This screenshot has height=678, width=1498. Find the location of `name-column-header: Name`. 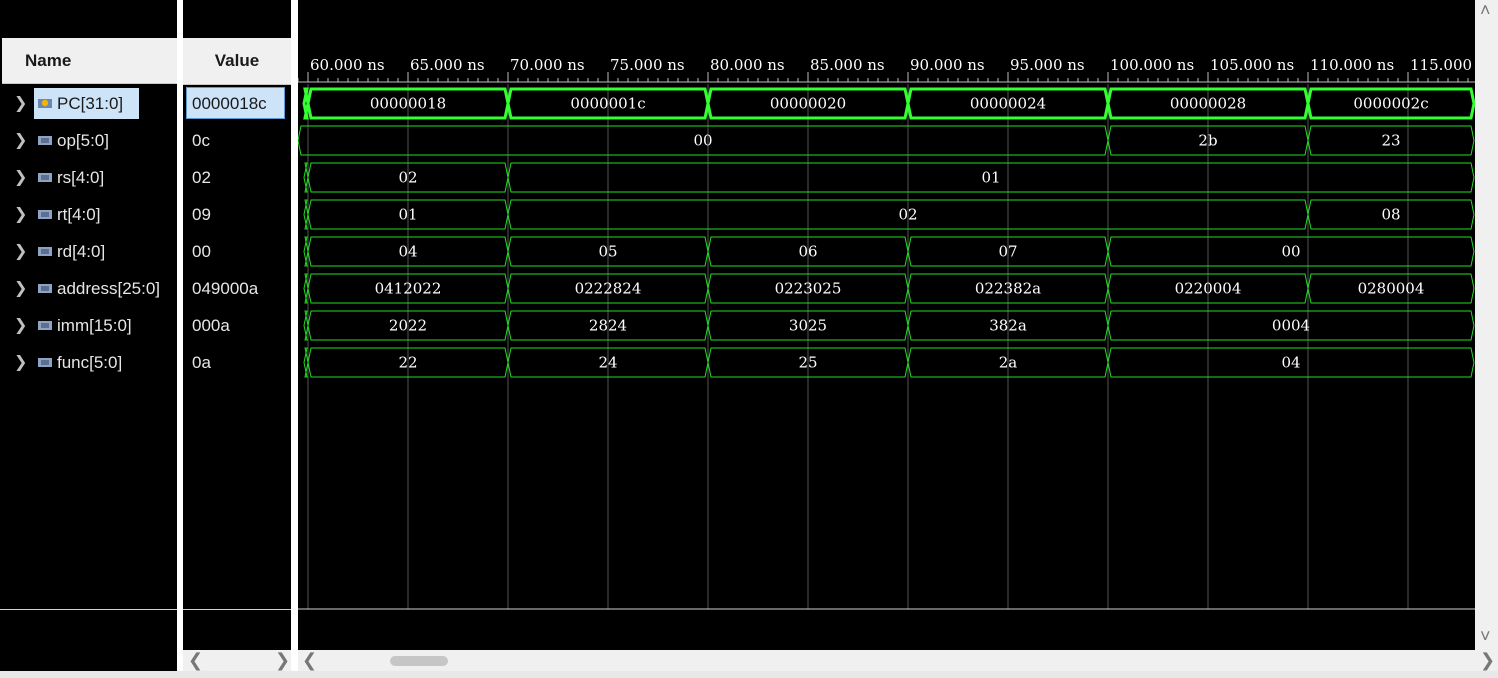

name-column-header: Name is located at coordinates (89, 61).